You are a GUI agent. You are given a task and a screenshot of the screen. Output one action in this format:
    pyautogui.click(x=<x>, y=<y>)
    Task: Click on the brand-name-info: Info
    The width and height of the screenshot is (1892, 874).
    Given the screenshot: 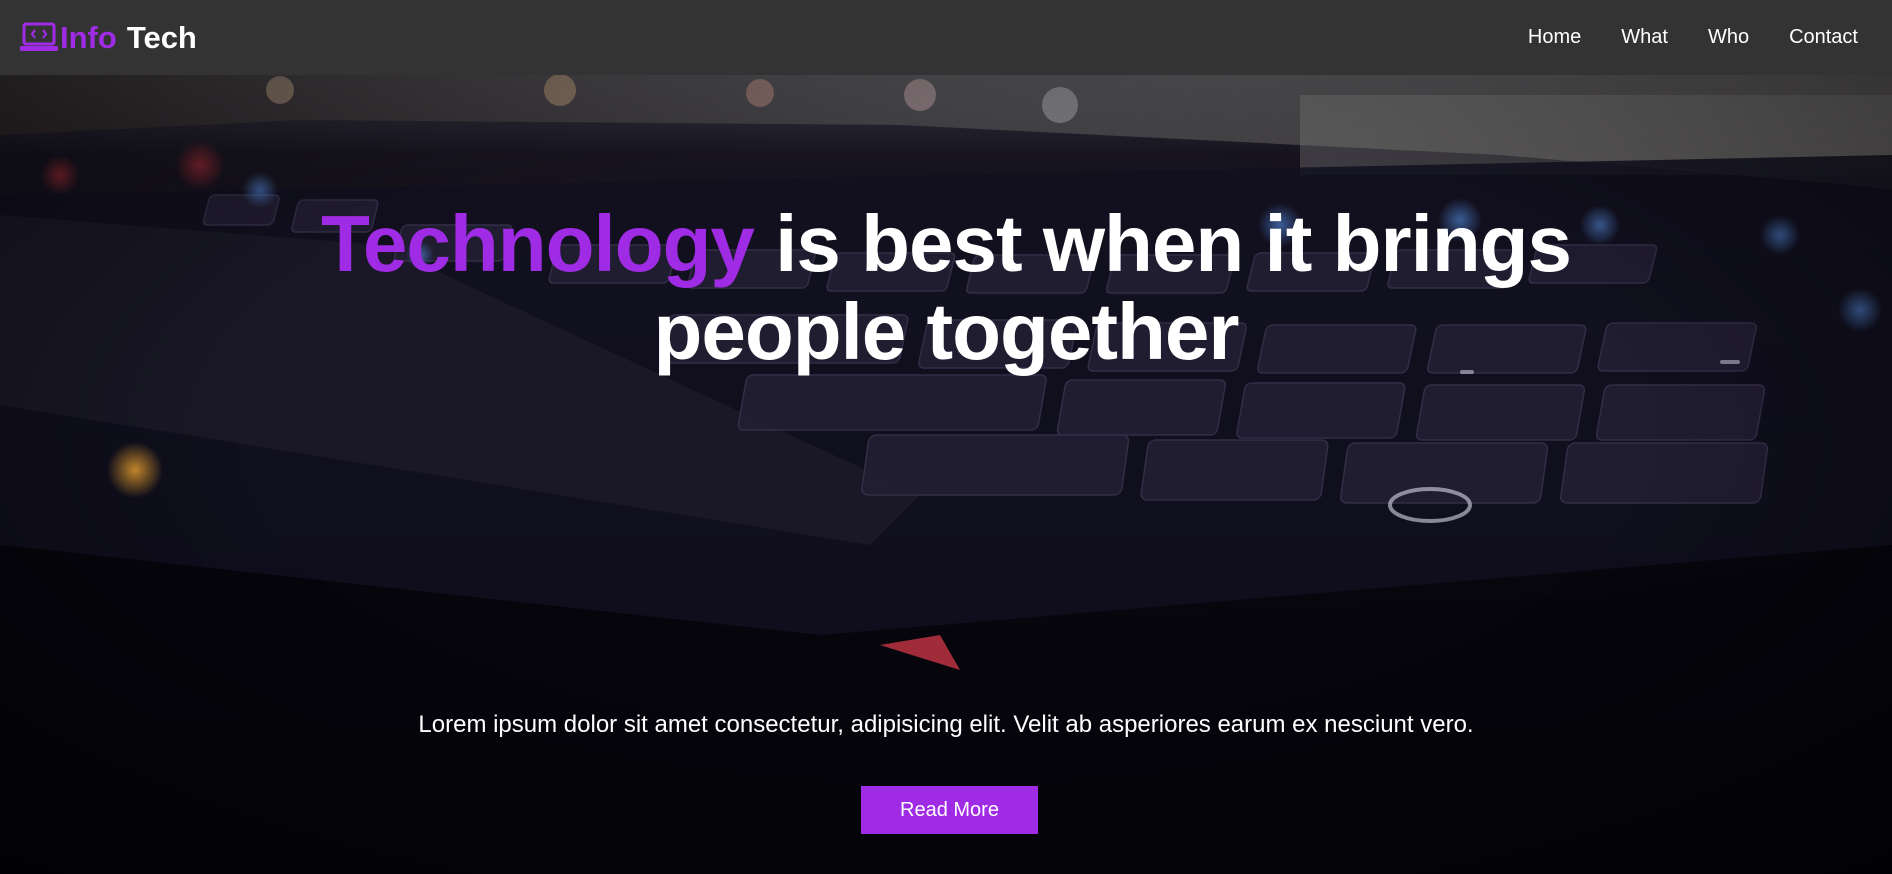 What is the action you would take?
    pyautogui.click(x=88, y=37)
    